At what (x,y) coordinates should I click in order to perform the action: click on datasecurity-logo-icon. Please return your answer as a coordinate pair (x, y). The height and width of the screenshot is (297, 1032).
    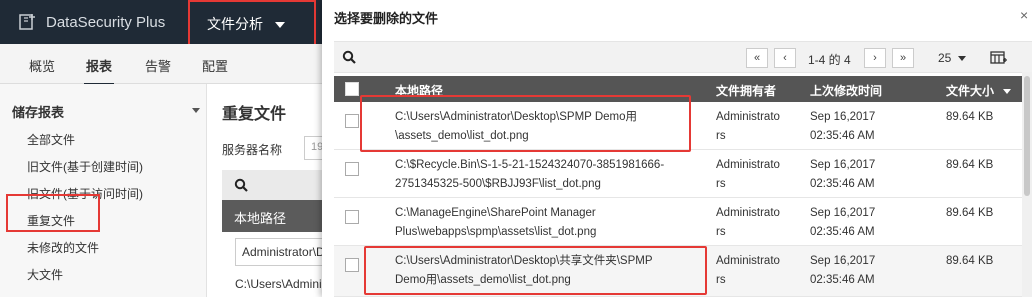
    Looking at the image, I should click on (27, 22).